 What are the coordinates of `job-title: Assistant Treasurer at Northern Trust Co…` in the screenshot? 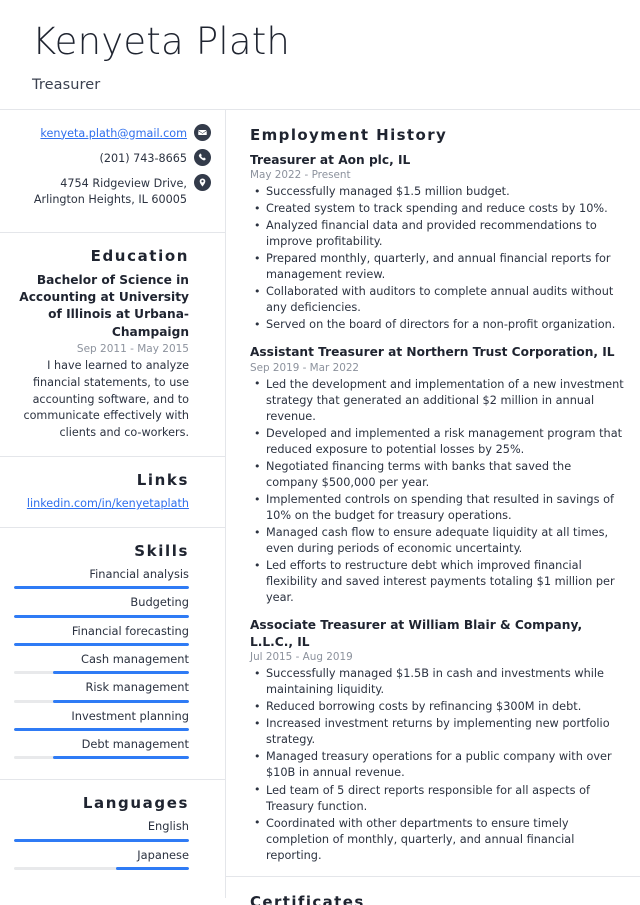 It's located at (432, 352).